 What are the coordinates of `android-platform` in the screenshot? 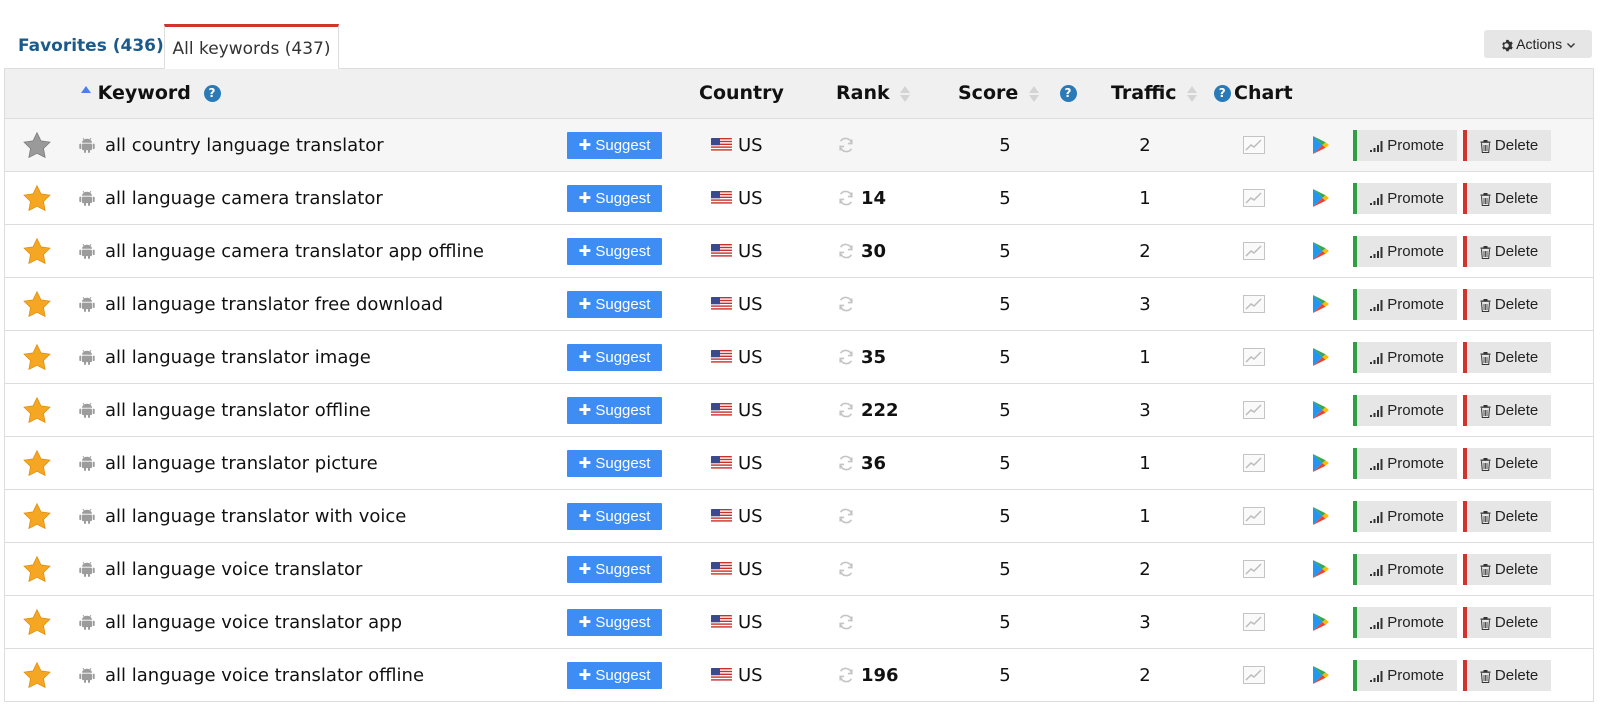 It's located at (87, 357).